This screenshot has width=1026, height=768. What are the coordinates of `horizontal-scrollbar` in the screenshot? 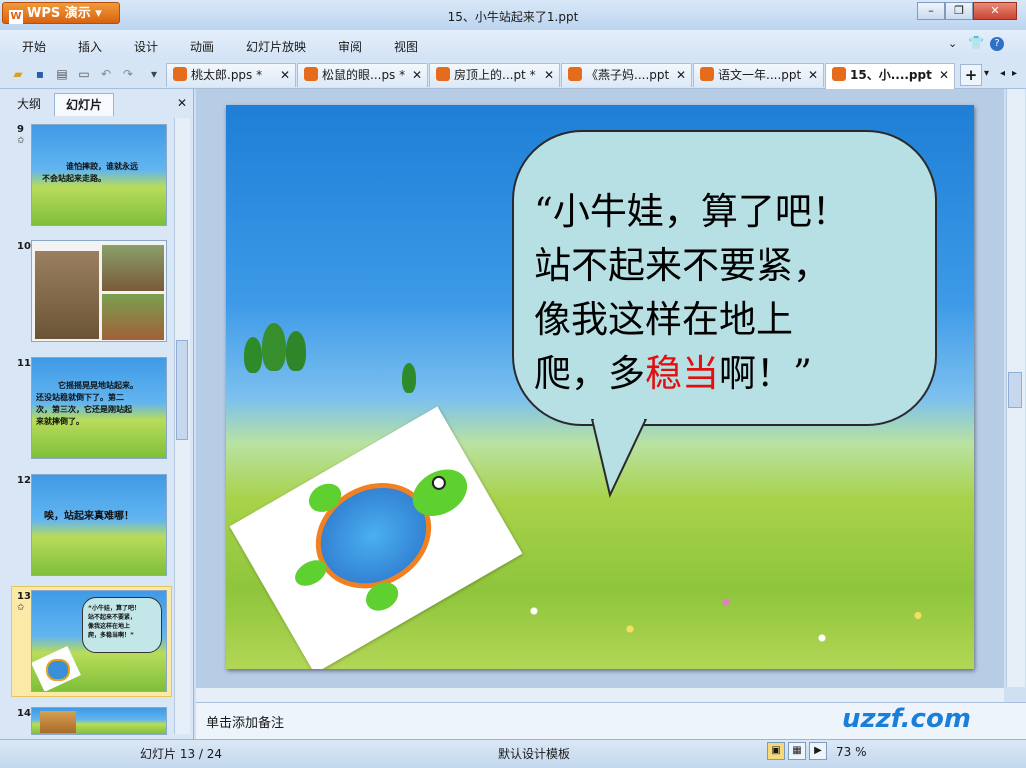 It's located at (600, 694).